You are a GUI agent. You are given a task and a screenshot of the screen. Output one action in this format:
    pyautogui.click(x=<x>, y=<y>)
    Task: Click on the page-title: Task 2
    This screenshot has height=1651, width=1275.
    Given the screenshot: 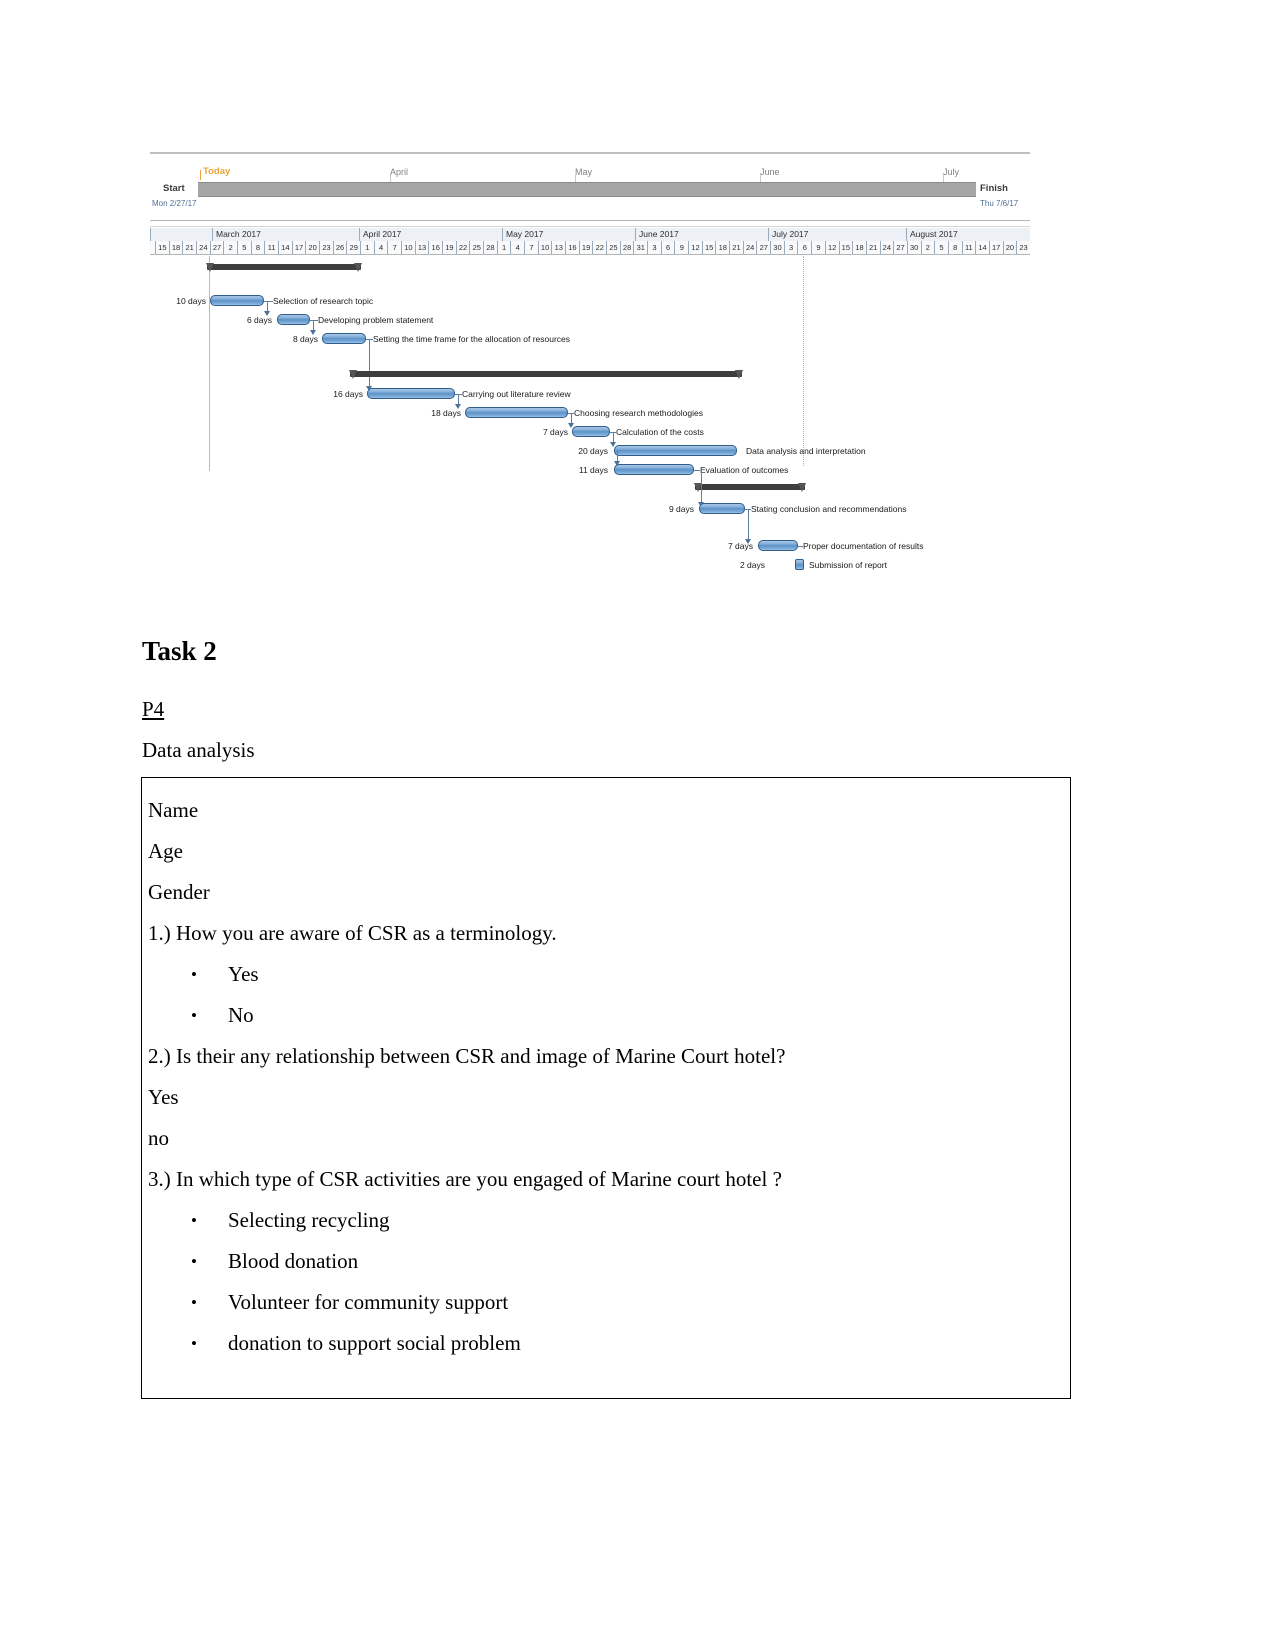 What is the action you would take?
    pyautogui.click(x=179, y=651)
    